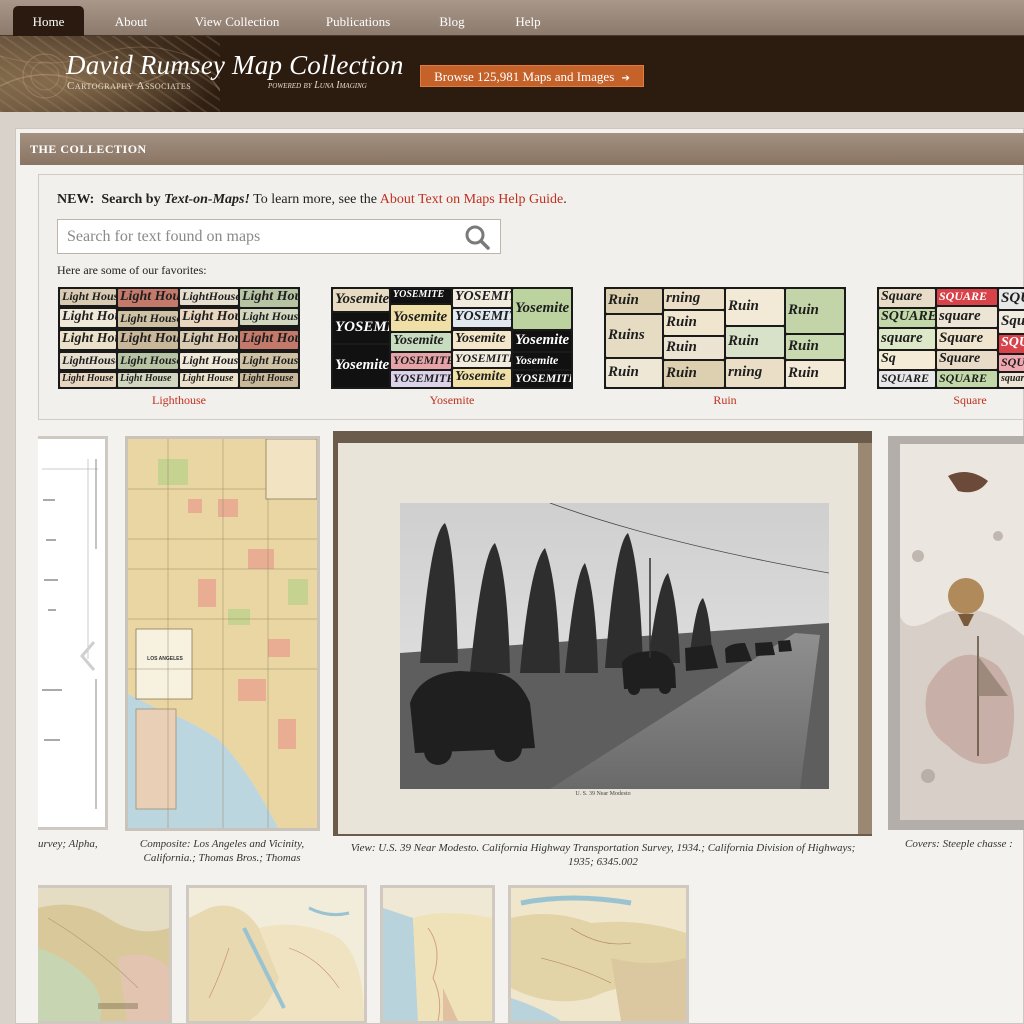 Image resolution: width=1024 pixels, height=1024 pixels. What do you see at coordinates (452, 22) in the screenshot?
I see `nav-blog: Blog` at bounding box center [452, 22].